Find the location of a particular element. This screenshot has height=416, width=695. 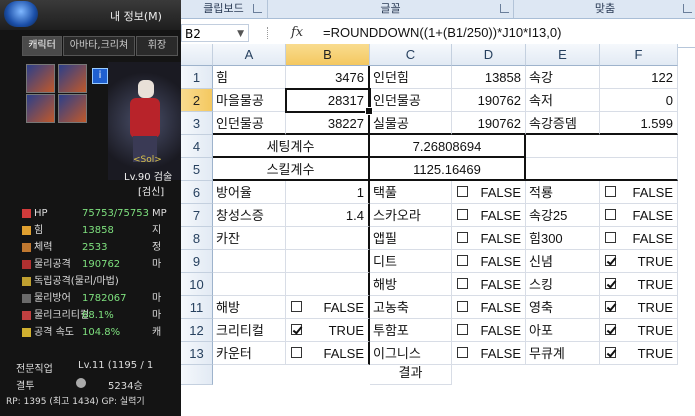

cell-a8: 카잔 is located at coordinates (249, 238).